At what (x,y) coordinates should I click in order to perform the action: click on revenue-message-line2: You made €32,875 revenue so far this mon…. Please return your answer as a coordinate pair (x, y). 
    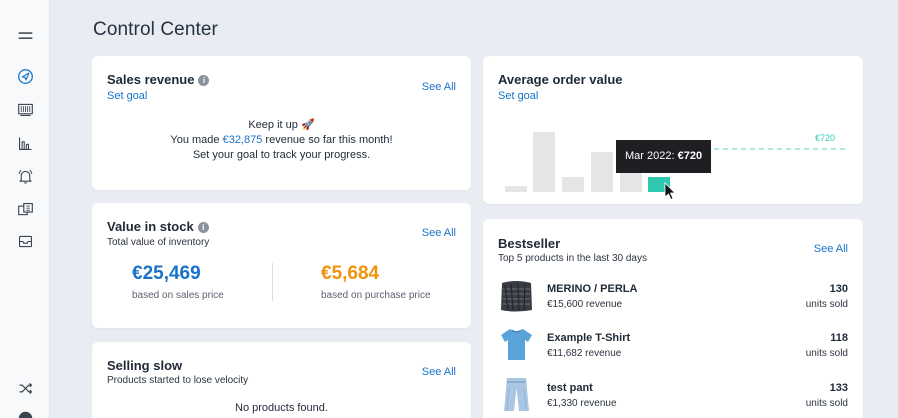
    Looking at the image, I should click on (281, 140).